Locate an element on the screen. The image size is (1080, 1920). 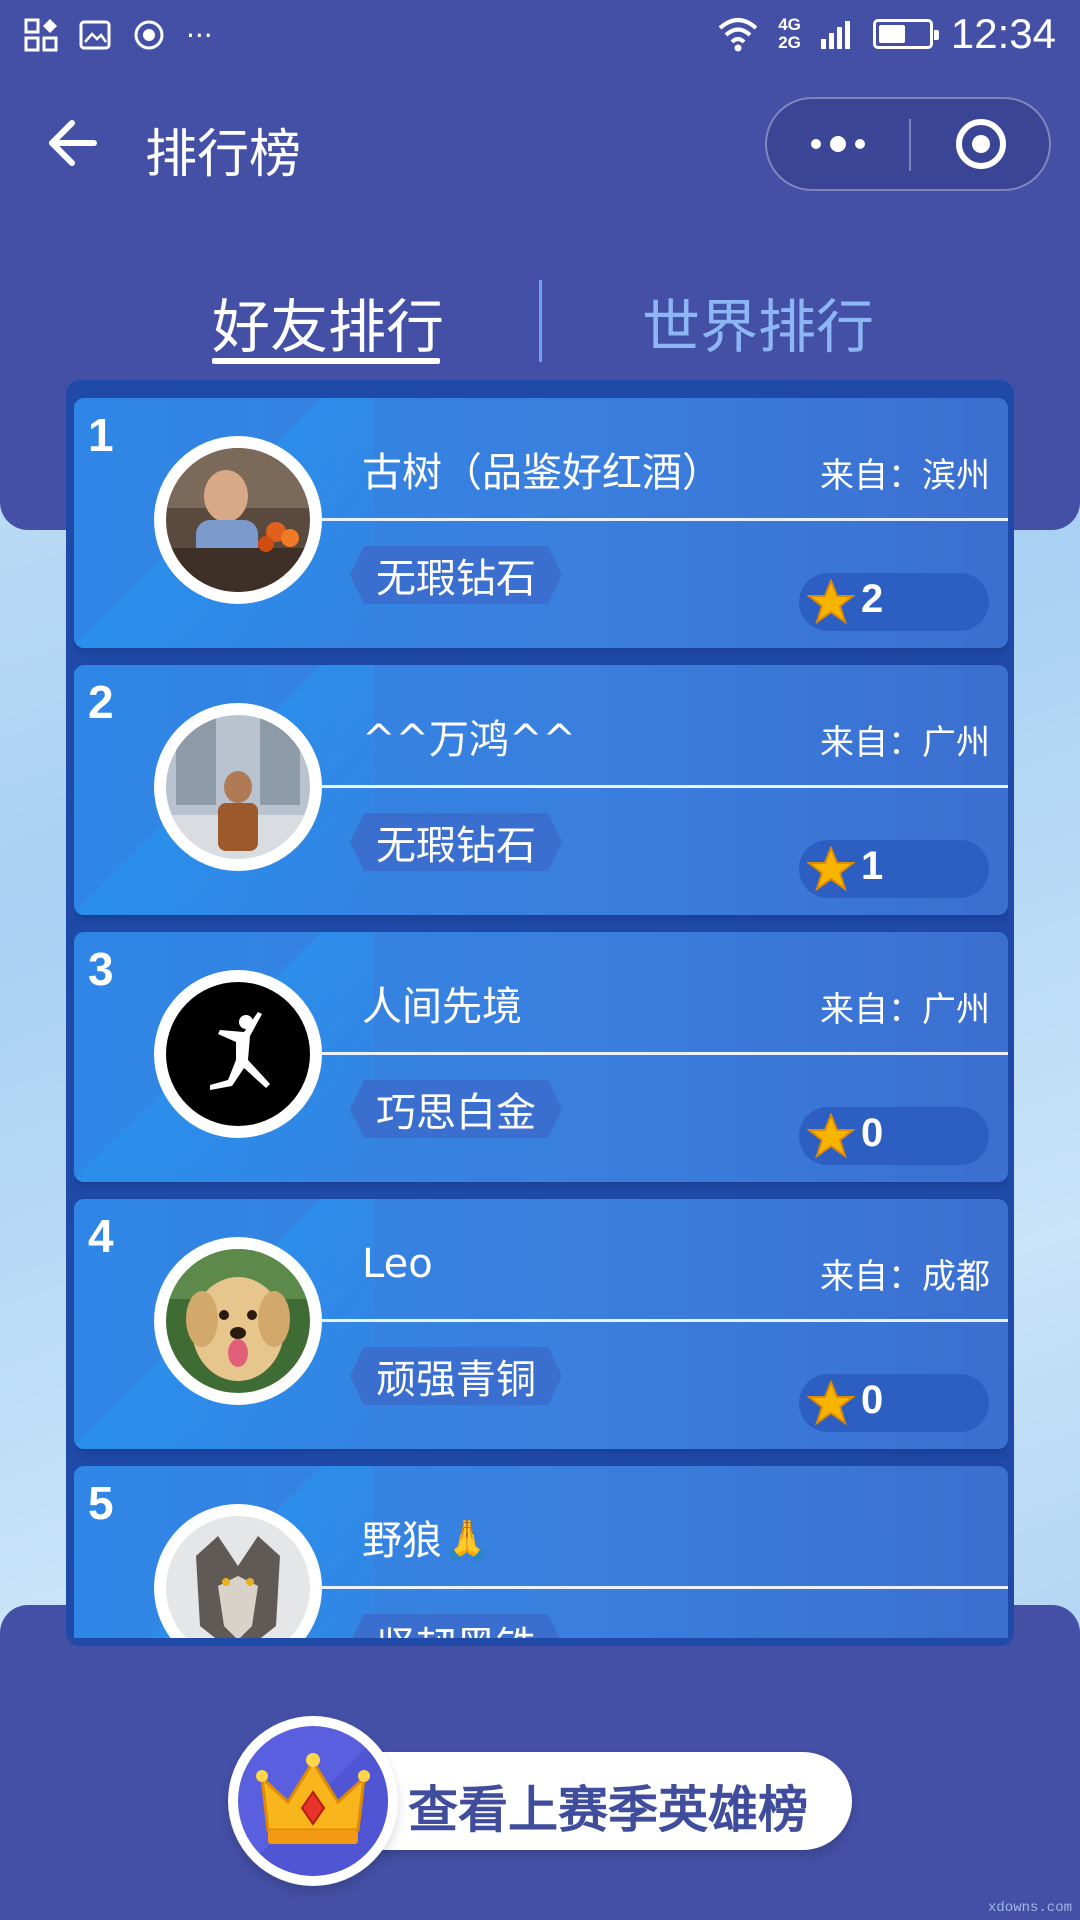
close-target-icon is located at coordinates (981, 144).